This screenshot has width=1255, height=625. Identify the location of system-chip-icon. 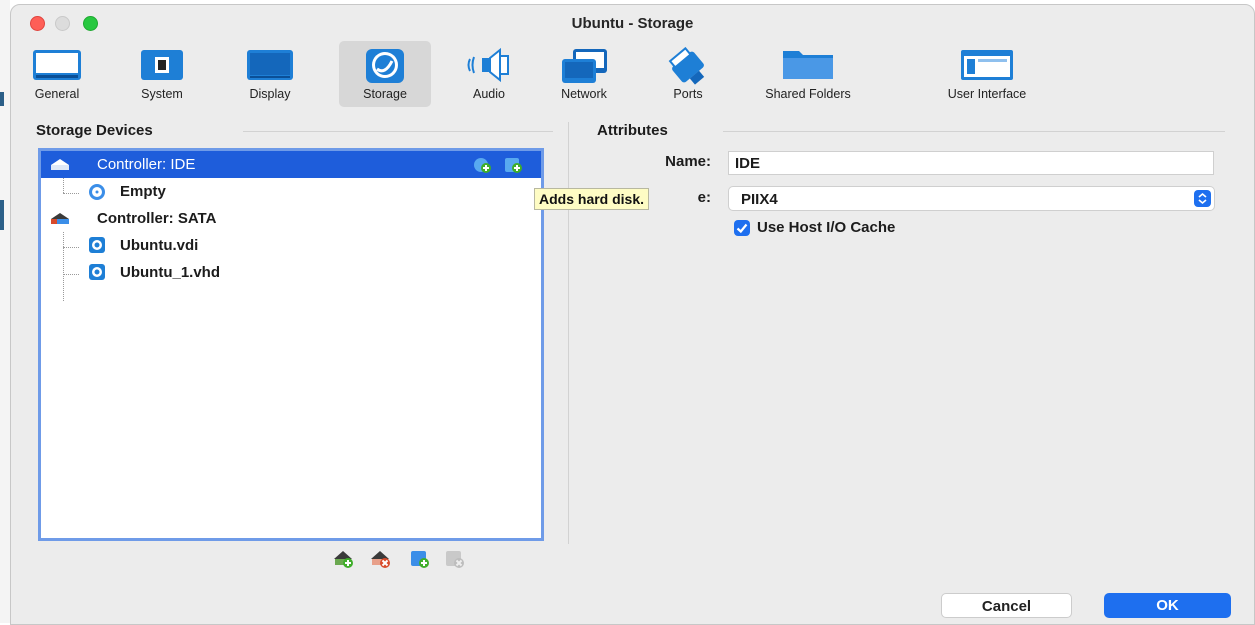
(162, 65).